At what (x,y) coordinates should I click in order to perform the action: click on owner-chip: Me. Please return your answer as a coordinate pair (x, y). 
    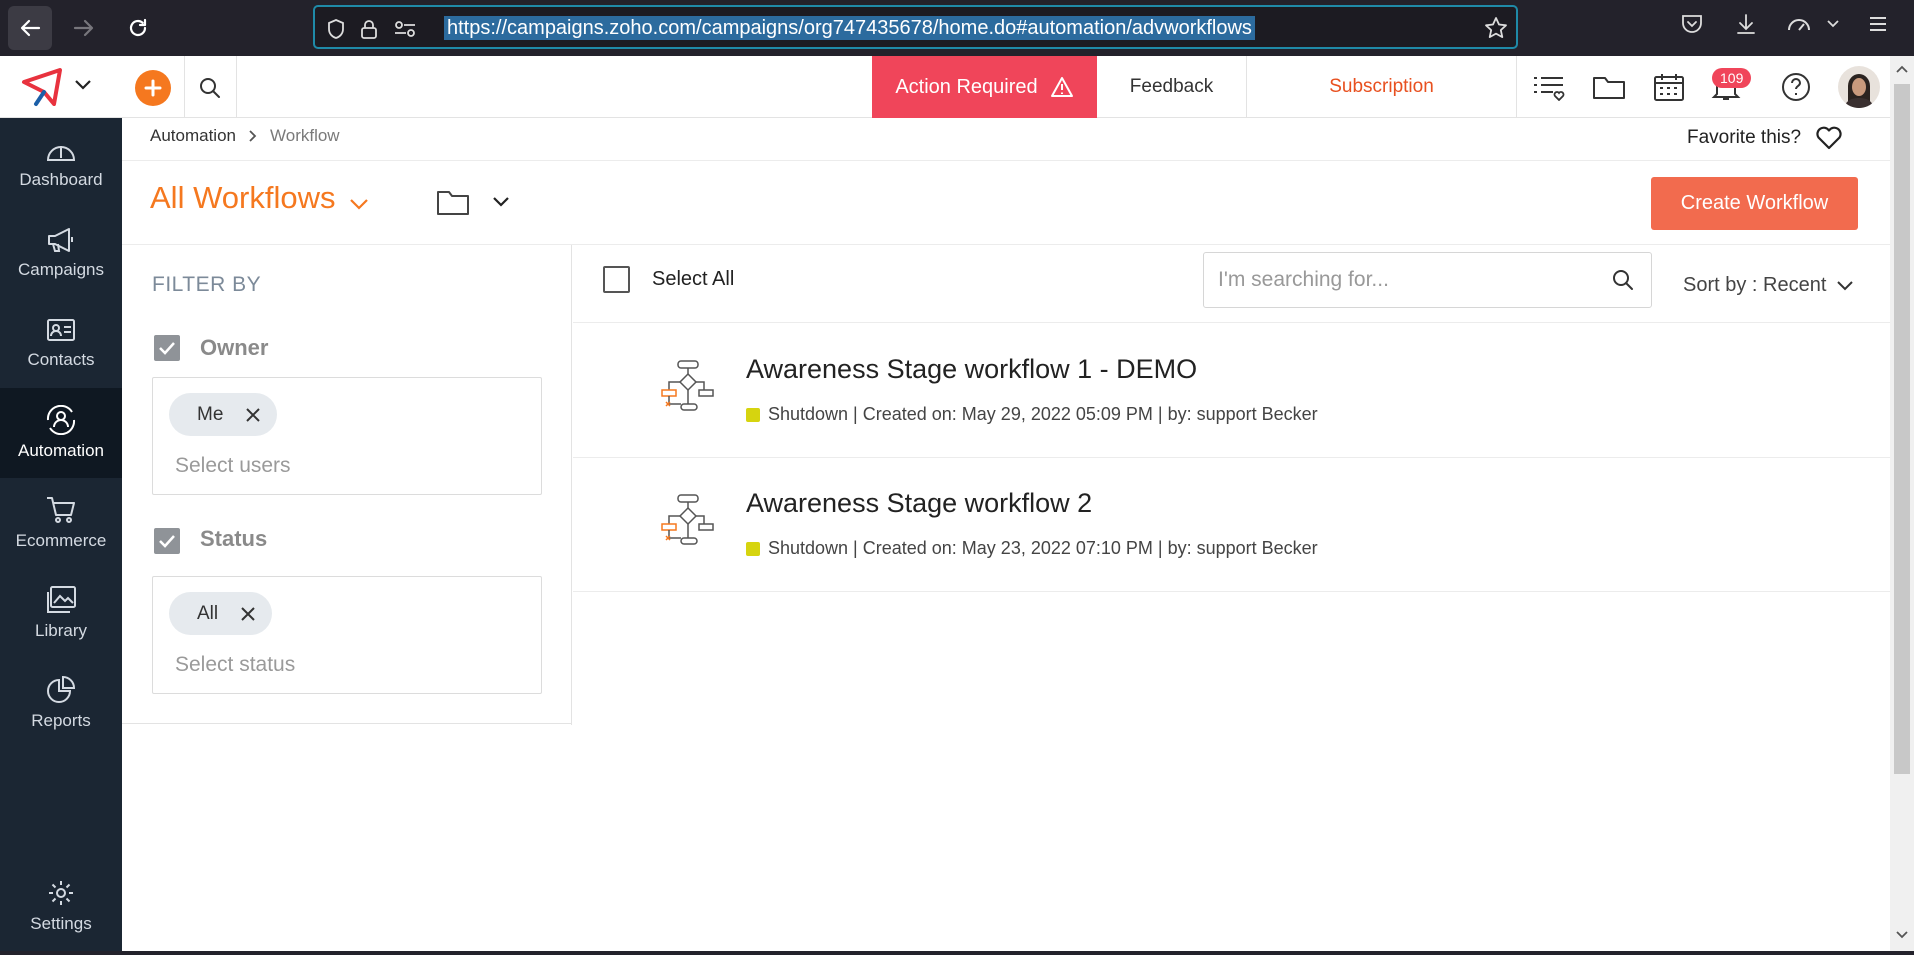
    Looking at the image, I should click on (223, 414).